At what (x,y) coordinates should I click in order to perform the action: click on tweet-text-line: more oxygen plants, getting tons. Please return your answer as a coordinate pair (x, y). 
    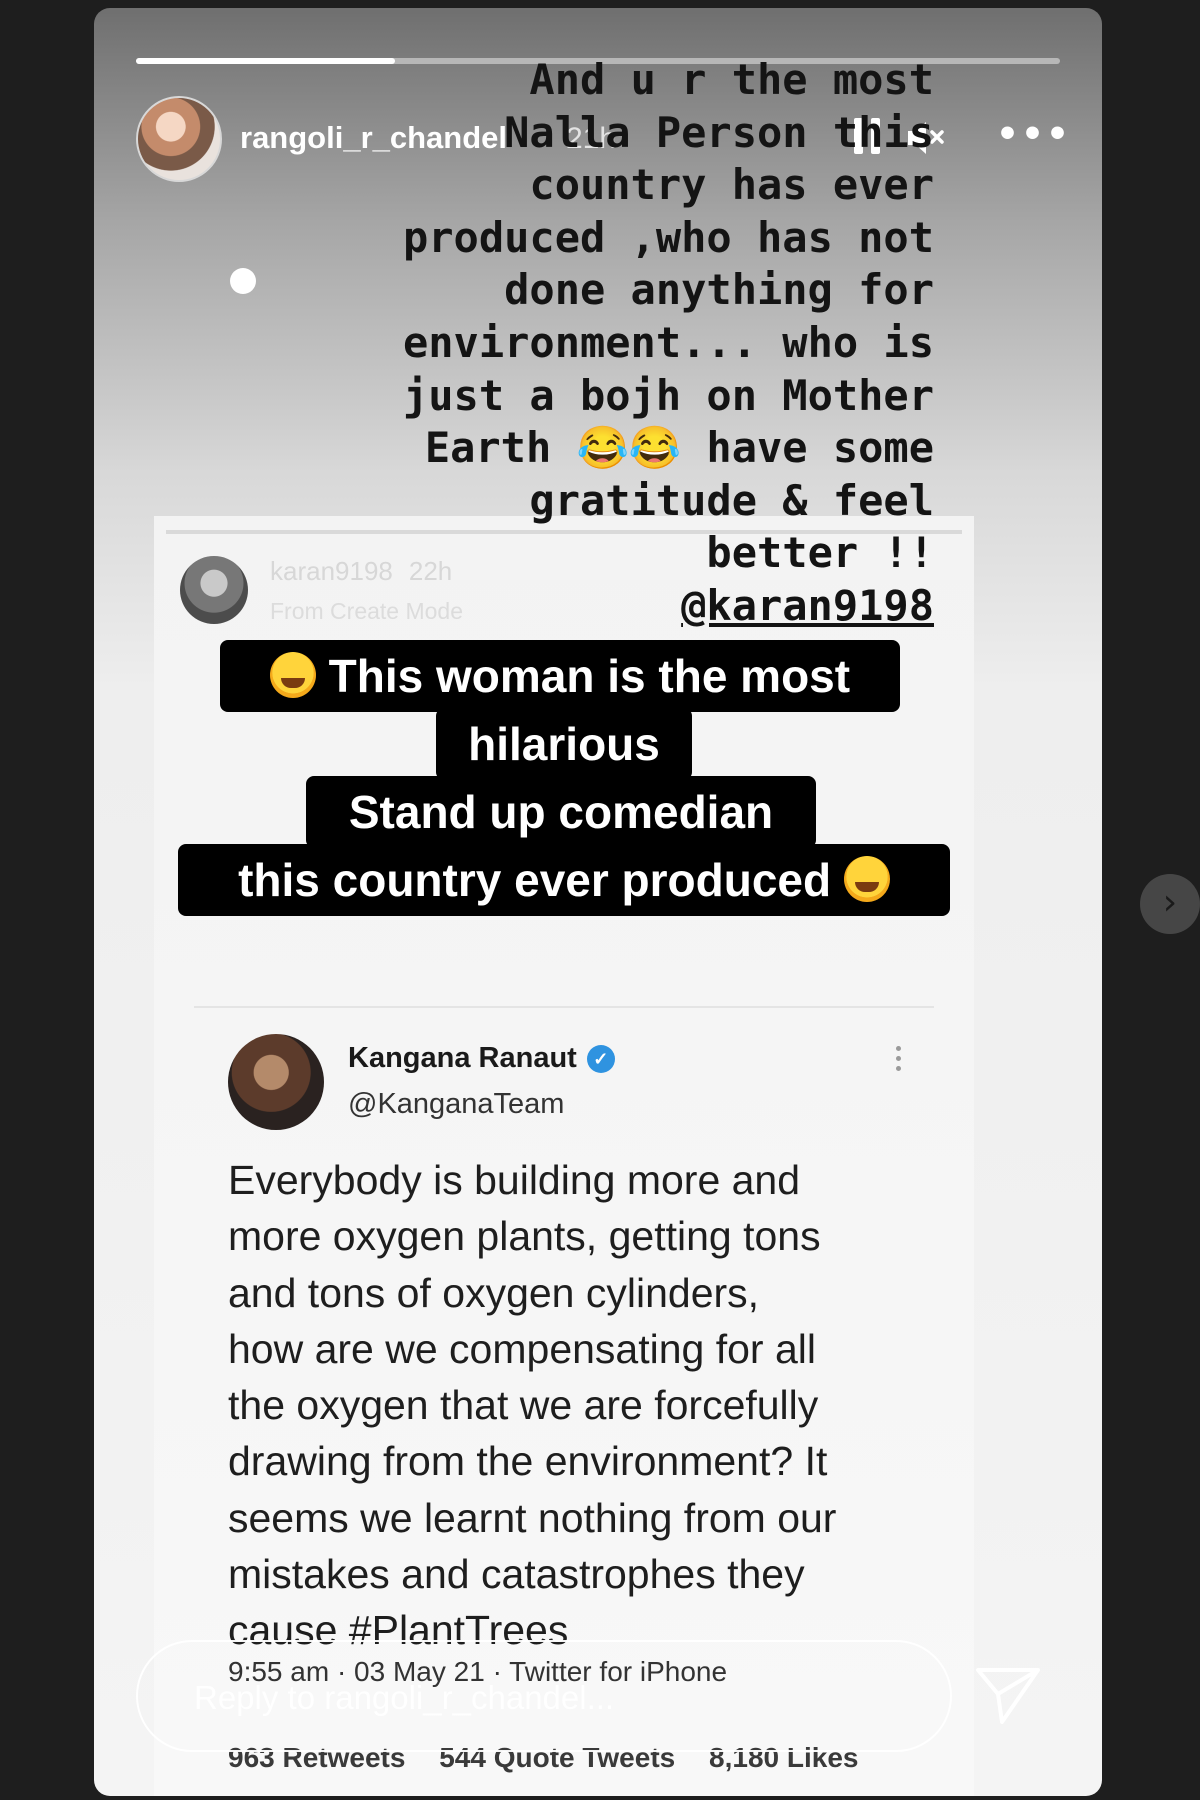
    Looking at the image, I should click on (524, 1236).